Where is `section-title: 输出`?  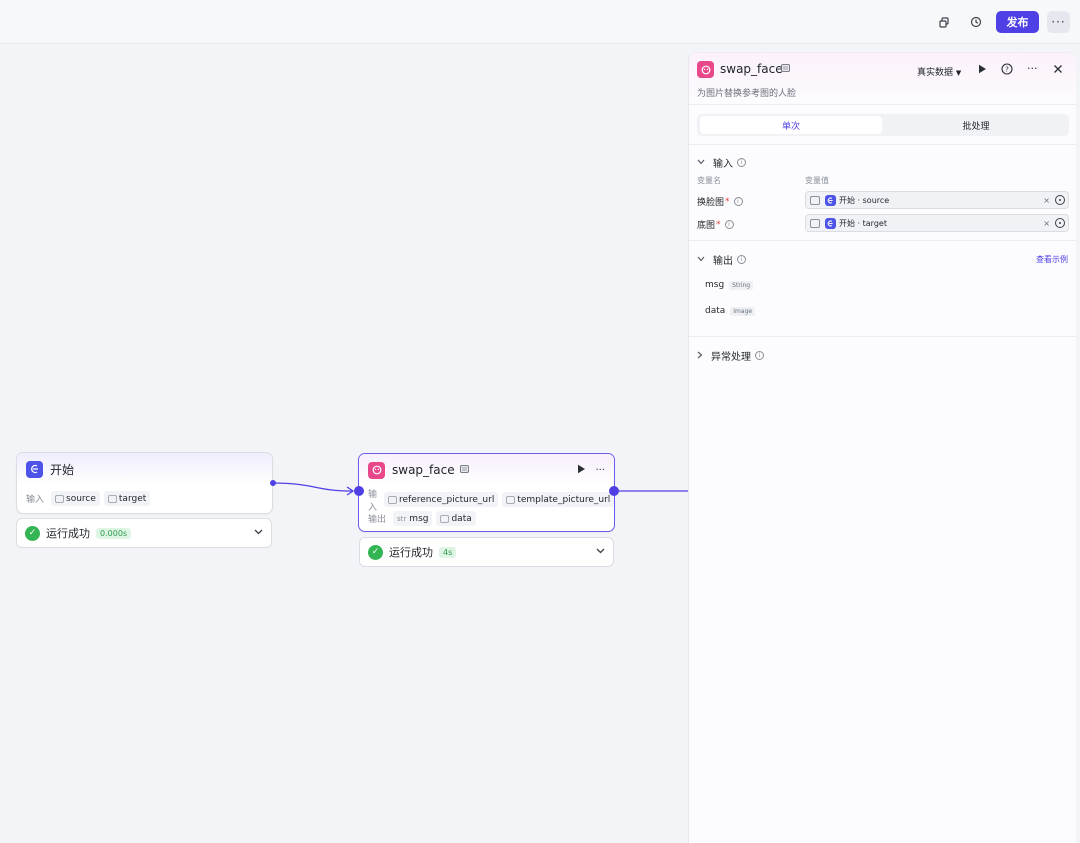
section-title: 输出 is located at coordinates (723, 261).